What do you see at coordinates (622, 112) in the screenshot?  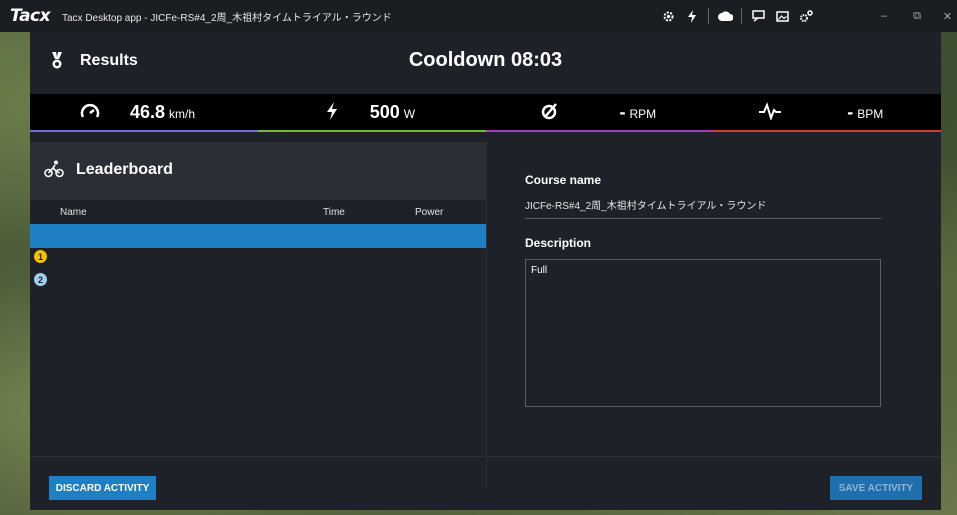 I see `cadence-value: -` at bounding box center [622, 112].